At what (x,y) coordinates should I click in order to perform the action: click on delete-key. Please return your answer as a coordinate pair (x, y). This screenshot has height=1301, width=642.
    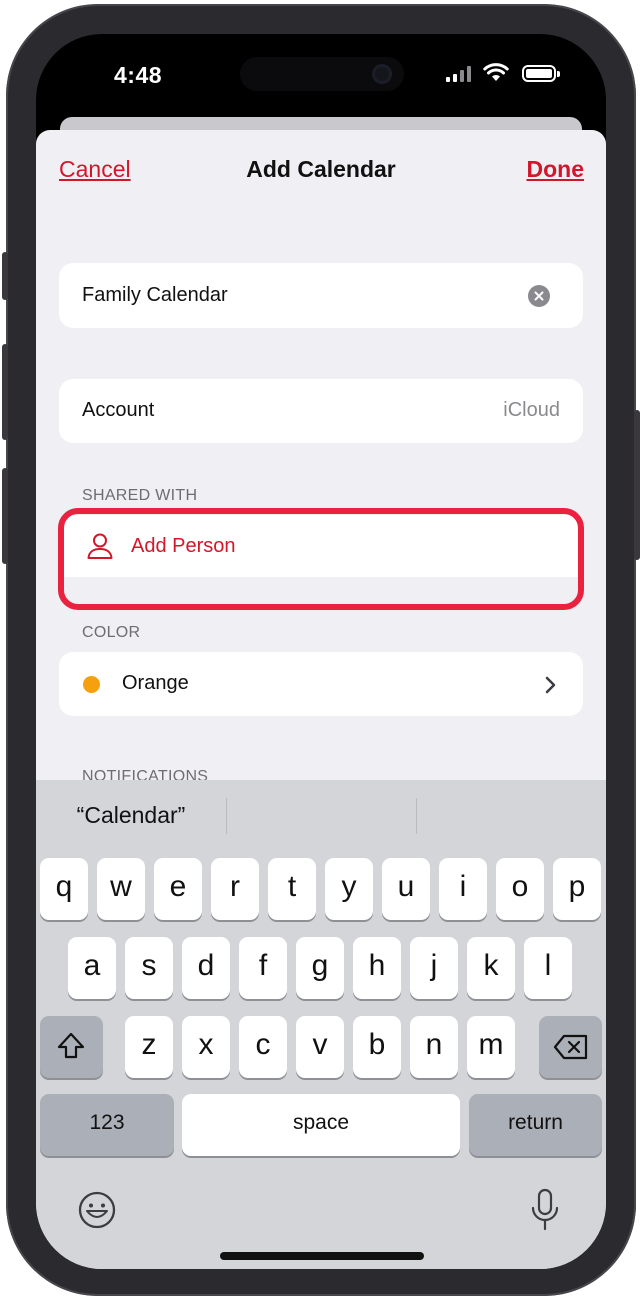
    Looking at the image, I should click on (570, 1047).